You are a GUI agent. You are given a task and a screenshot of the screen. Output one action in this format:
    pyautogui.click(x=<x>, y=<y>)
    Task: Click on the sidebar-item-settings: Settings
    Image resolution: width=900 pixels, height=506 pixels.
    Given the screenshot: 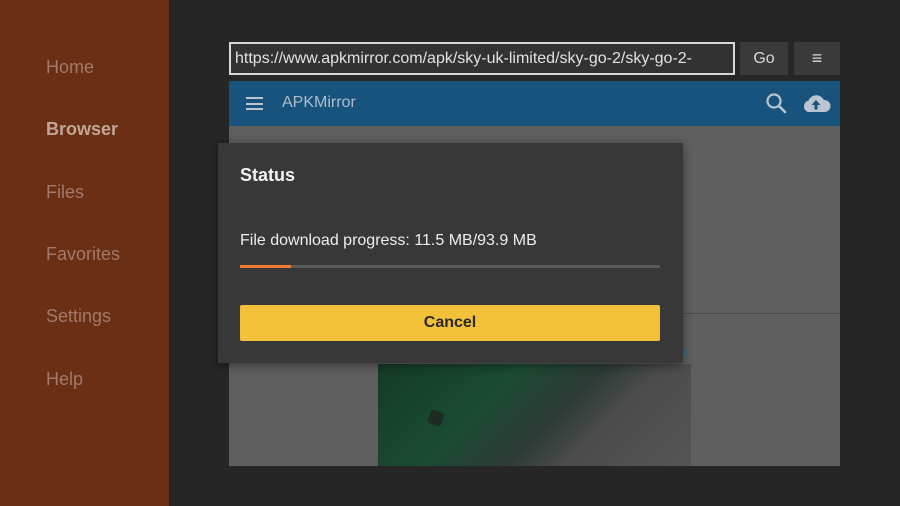 What is the action you would take?
    pyautogui.click(x=78, y=316)
    